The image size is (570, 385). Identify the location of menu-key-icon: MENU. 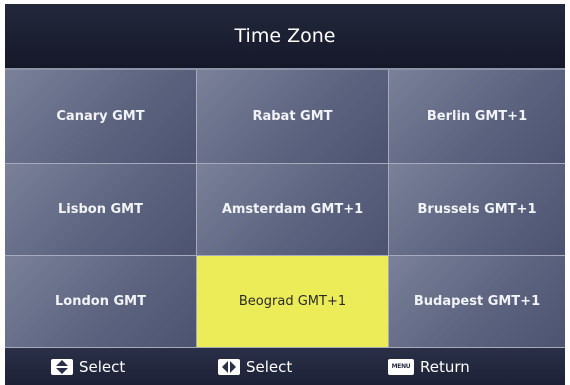
(401, 366).